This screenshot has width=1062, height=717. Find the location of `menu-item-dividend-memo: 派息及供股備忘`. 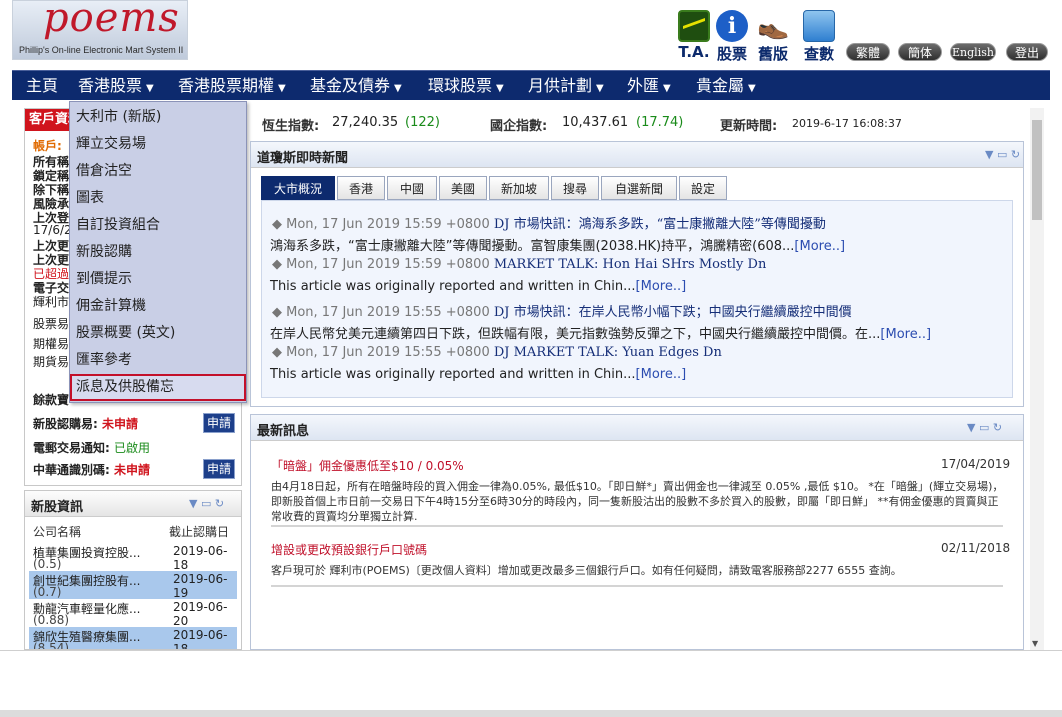

menu-item-dividend-memo: 派息及供股備忘 is located at coordinates (158, 387).